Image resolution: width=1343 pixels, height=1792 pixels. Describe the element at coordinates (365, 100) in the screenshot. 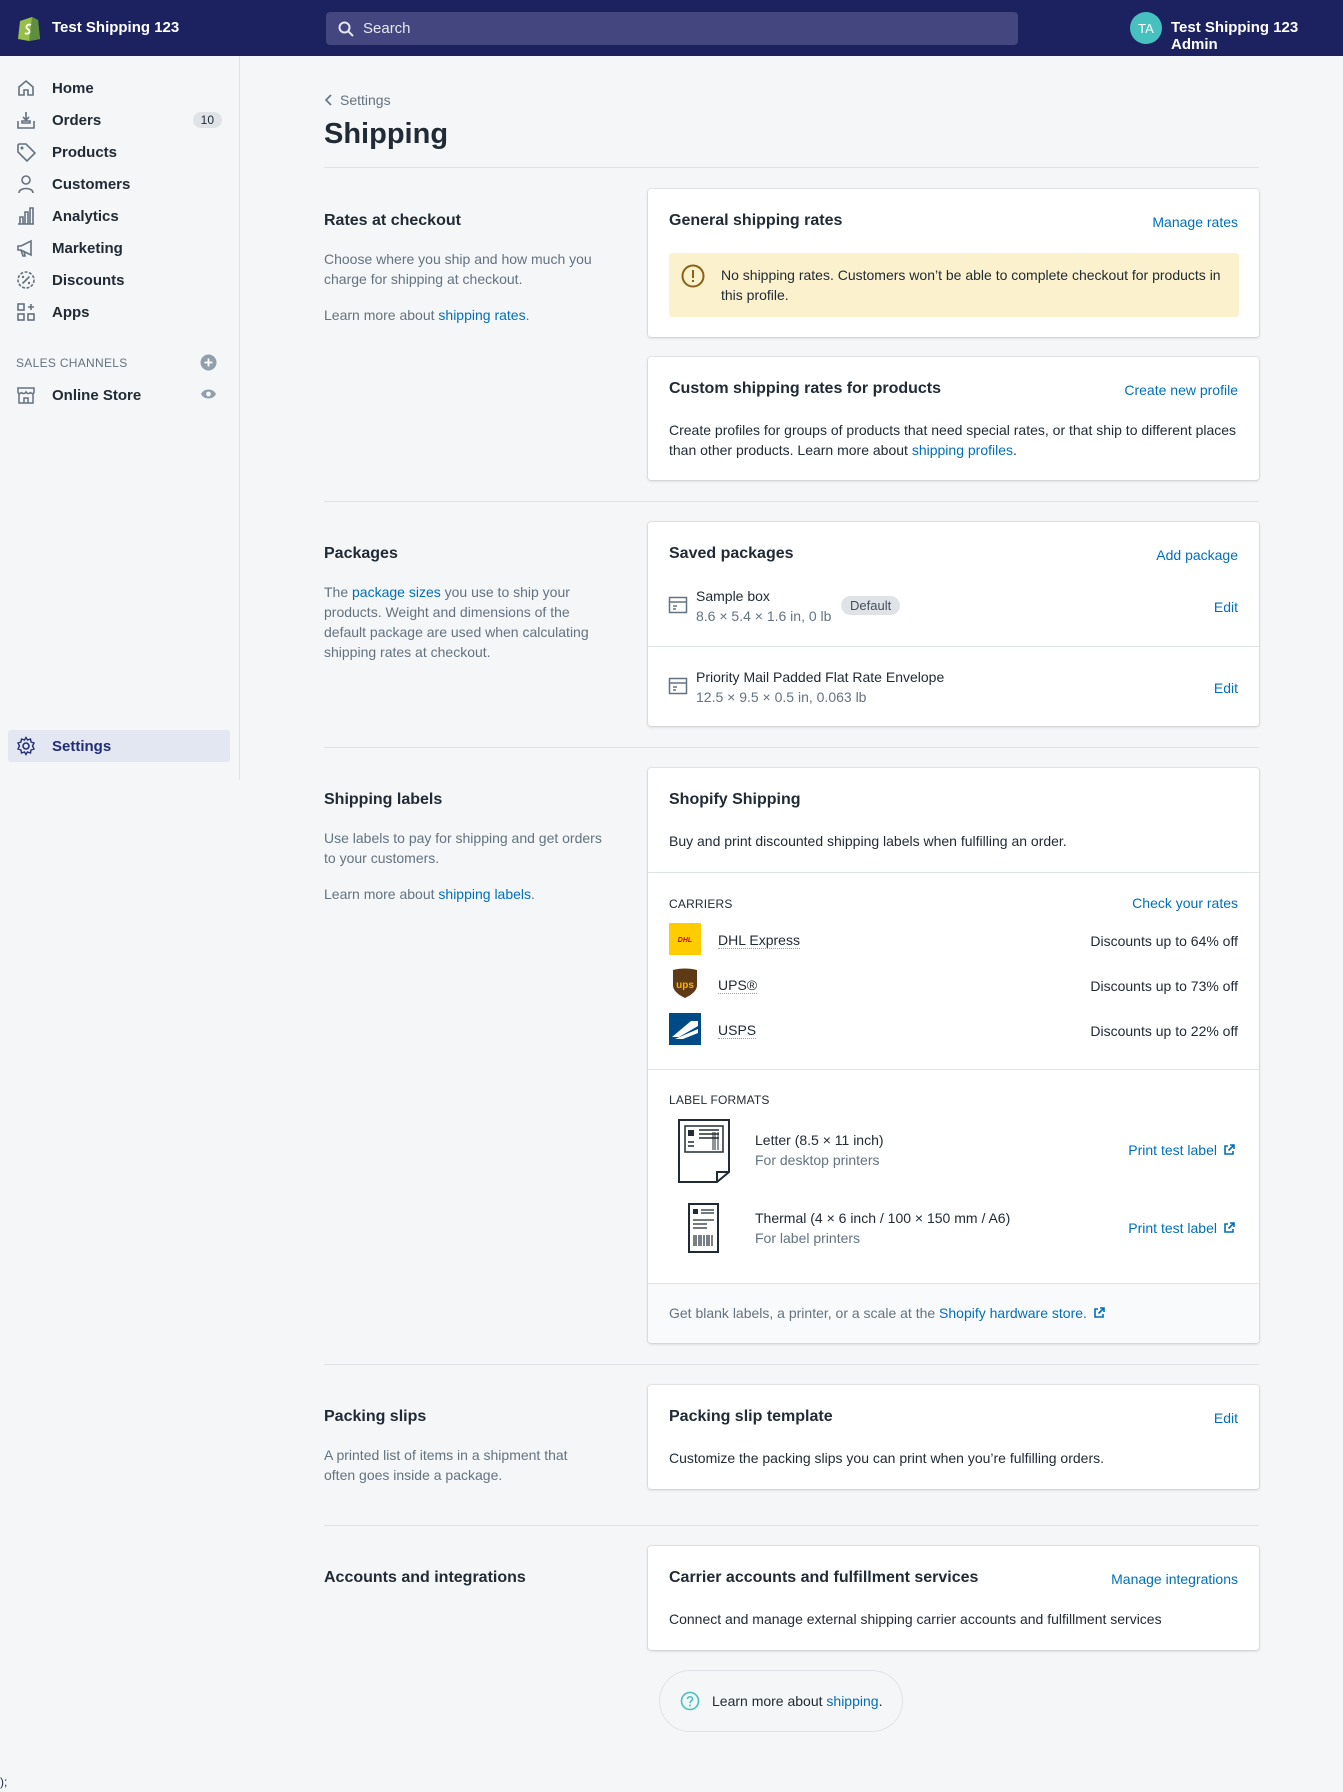

I see `breadcrumb-label: Settings` at that location.